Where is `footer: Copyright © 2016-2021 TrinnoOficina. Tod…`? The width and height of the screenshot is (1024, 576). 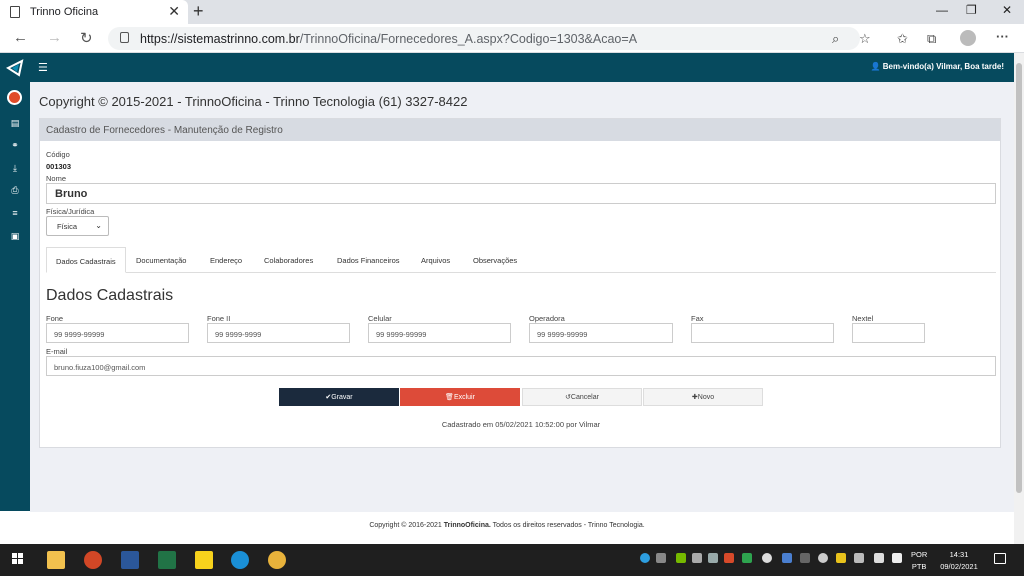
footer: Copyright © 2016-2021 TrinnoOficina. Tod… is located at coordinates (507, 528).